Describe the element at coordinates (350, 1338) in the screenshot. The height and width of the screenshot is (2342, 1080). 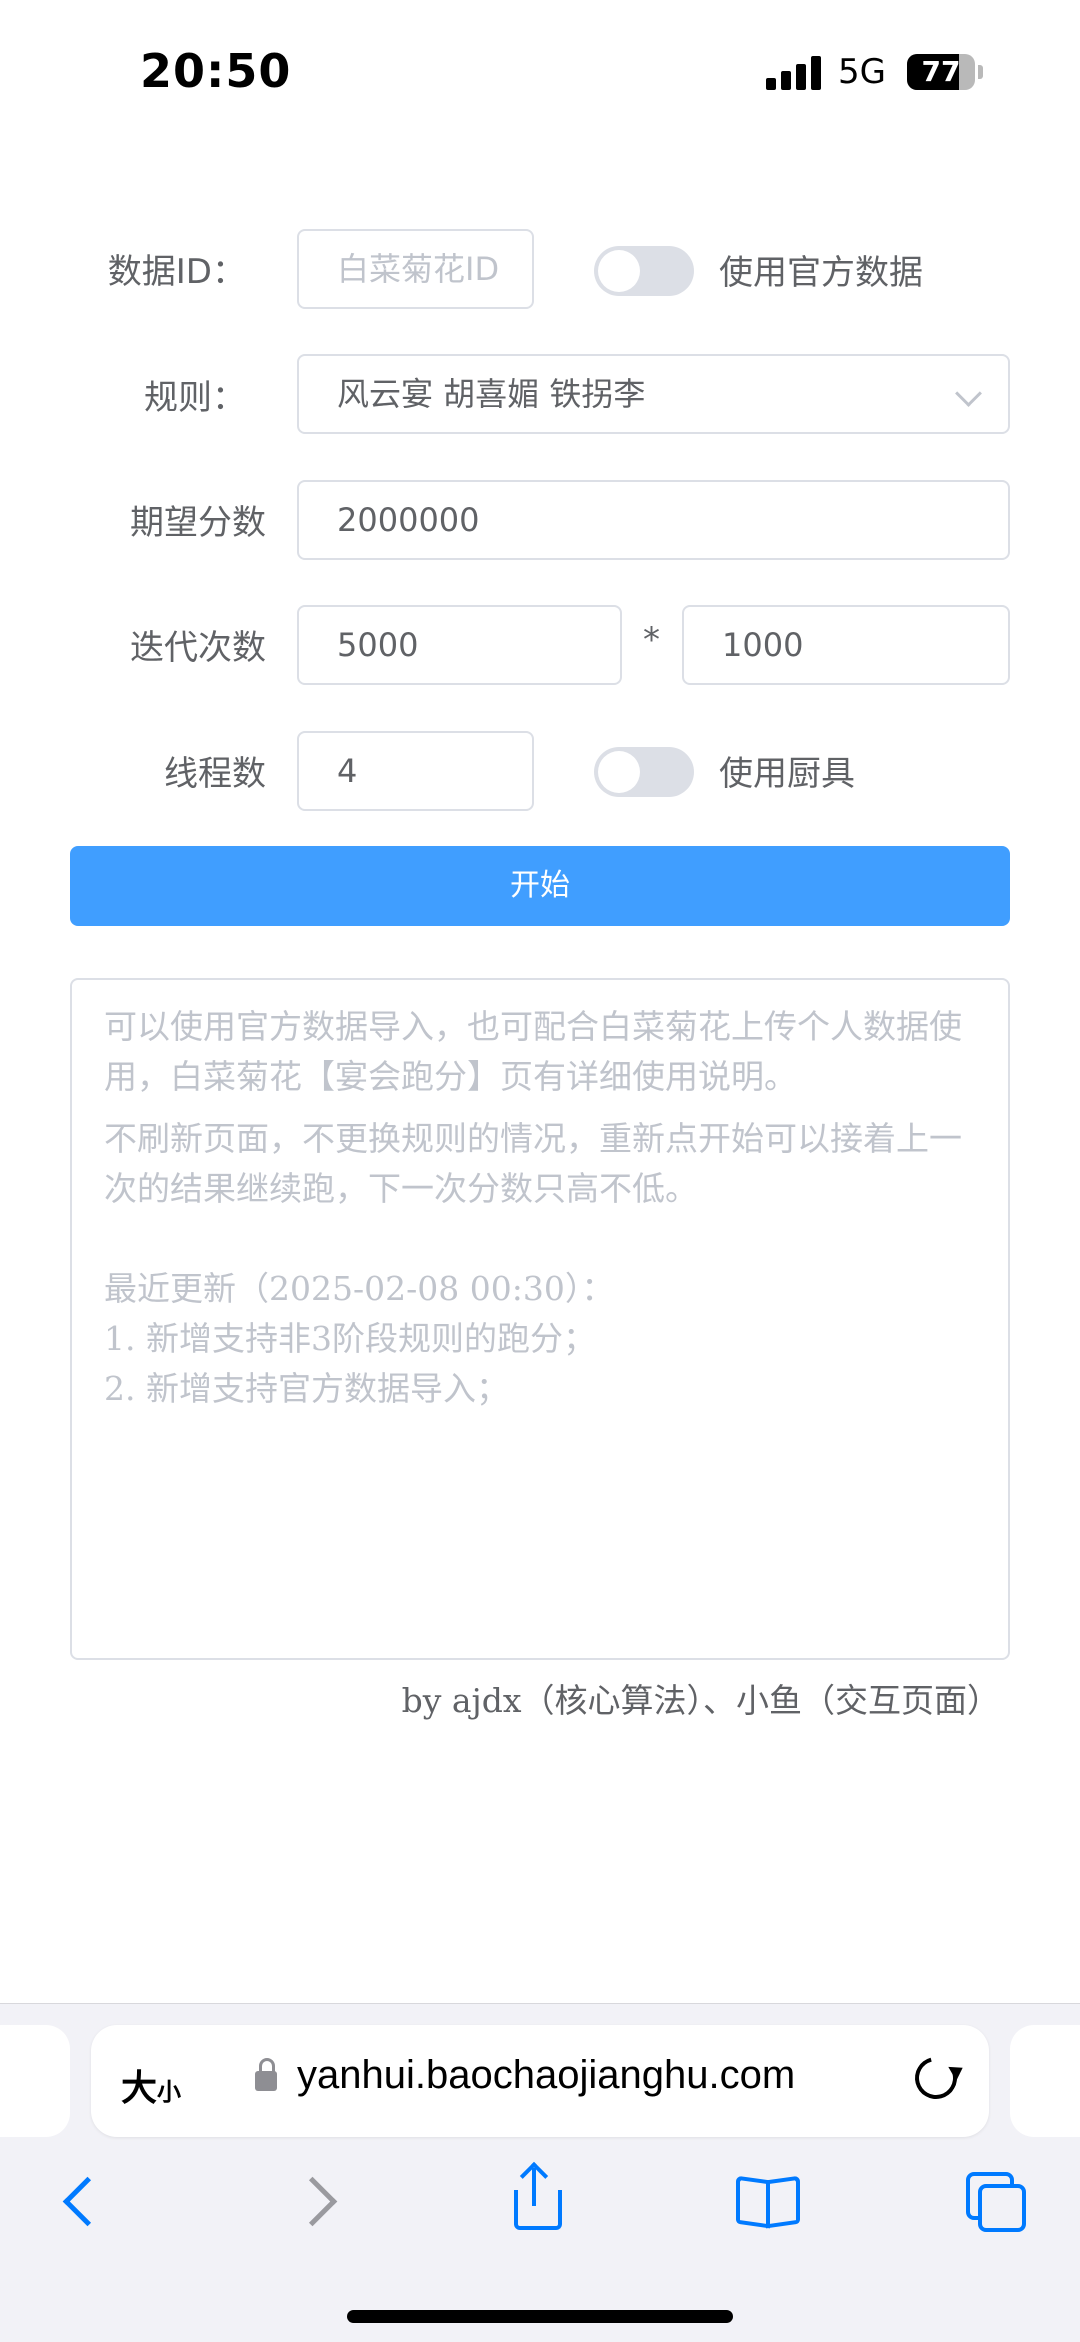
I see `update-item-1: 1. 新增支持非3阶段规则的跑分；` at that location.